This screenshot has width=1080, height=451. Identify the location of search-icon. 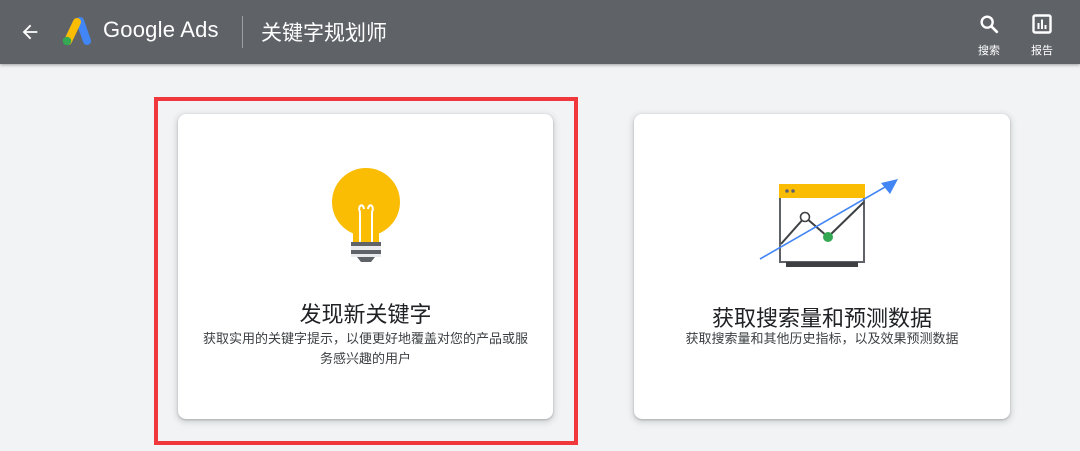
(989, 24).